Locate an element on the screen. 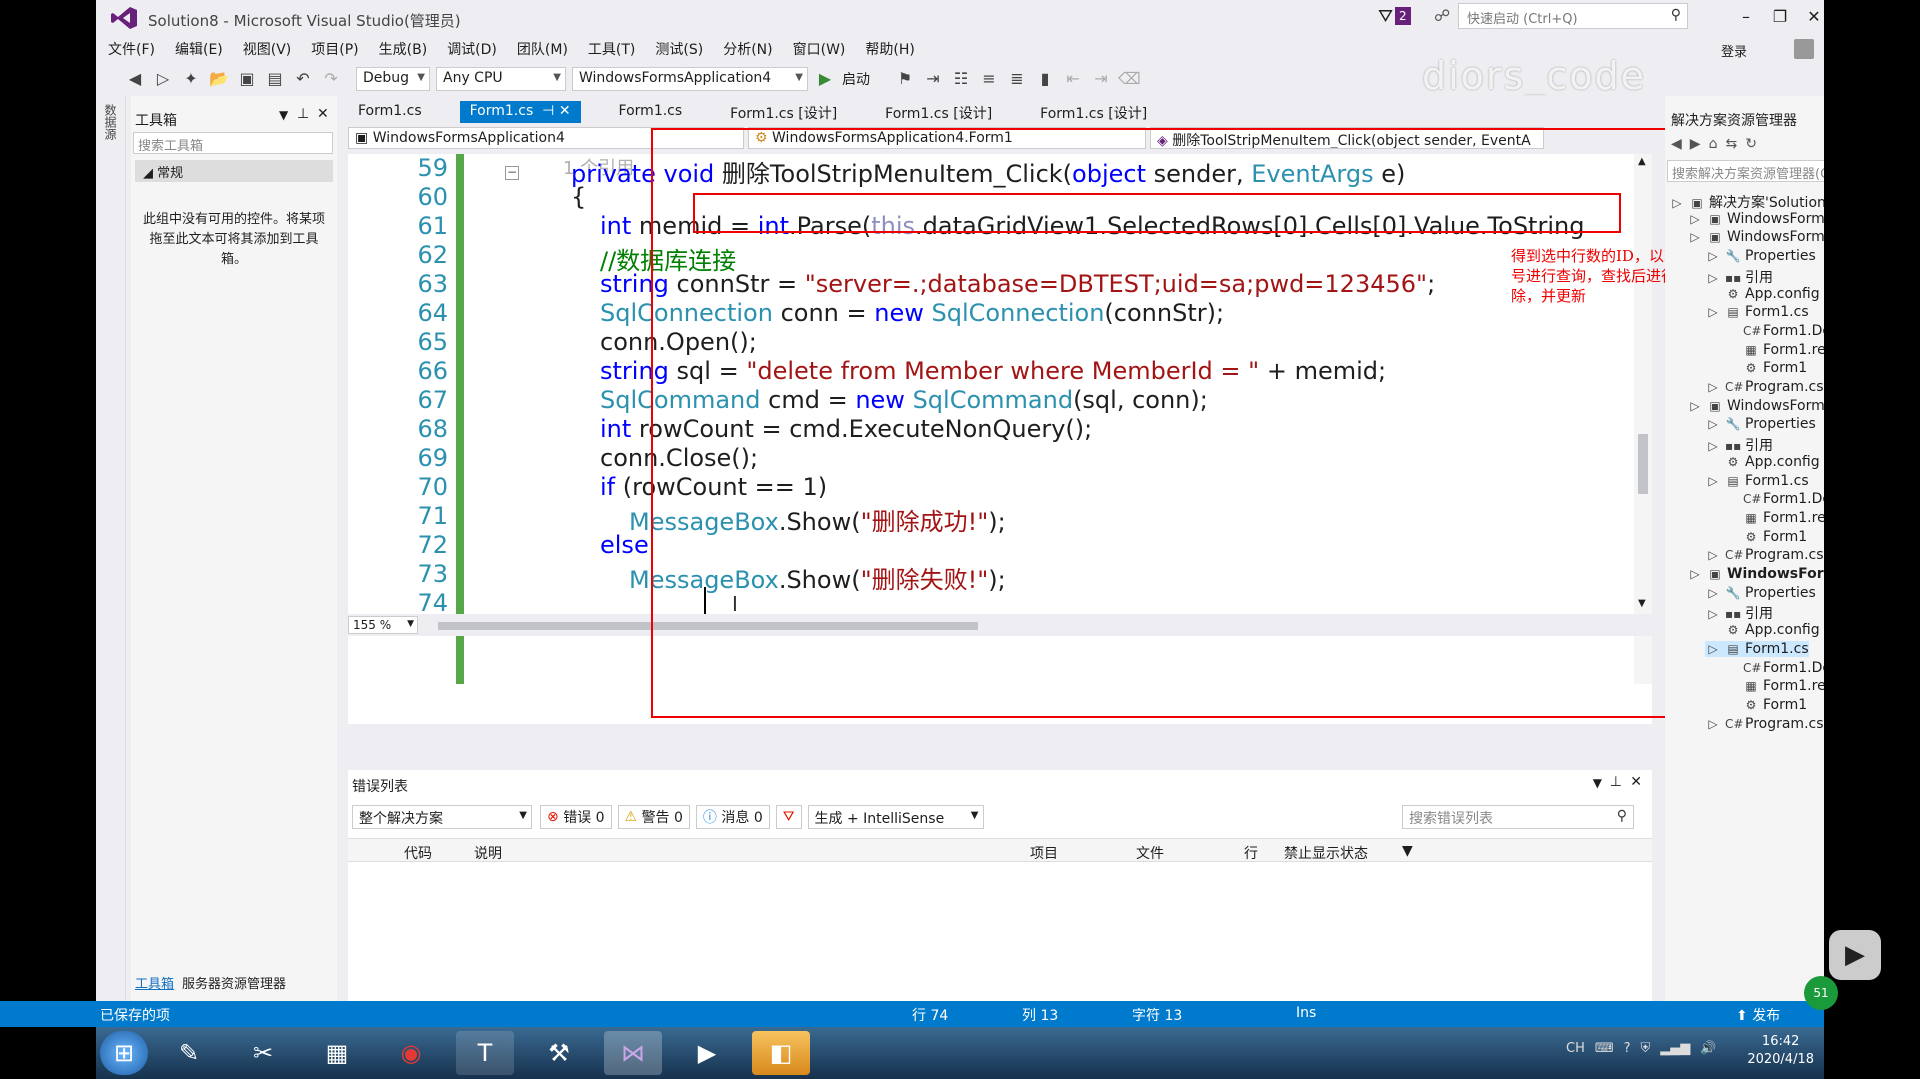  chrome-icon: ◉ is located at coordinates (411, 1053).